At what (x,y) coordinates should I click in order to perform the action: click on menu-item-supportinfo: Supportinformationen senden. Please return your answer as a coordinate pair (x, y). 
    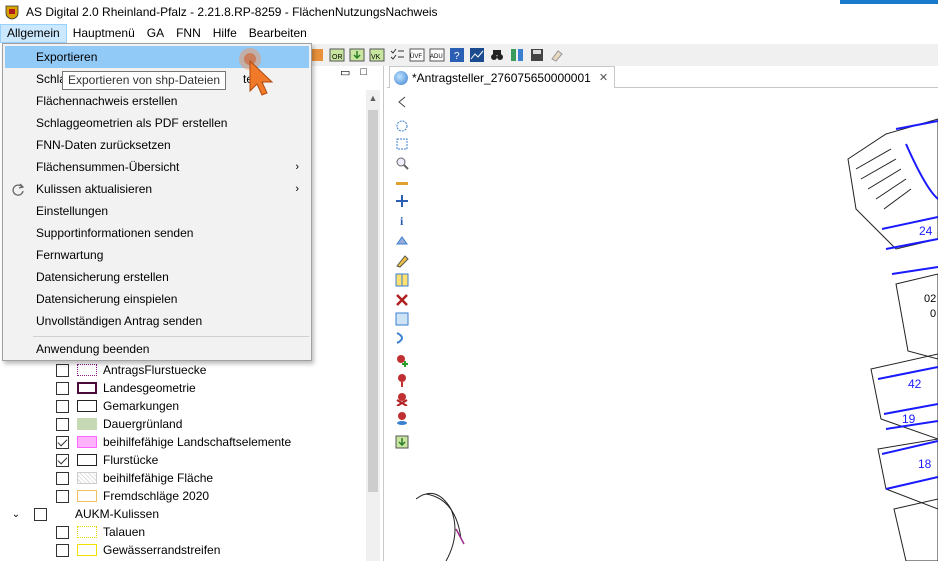
    Looking at the image, I should click on (157, 233).